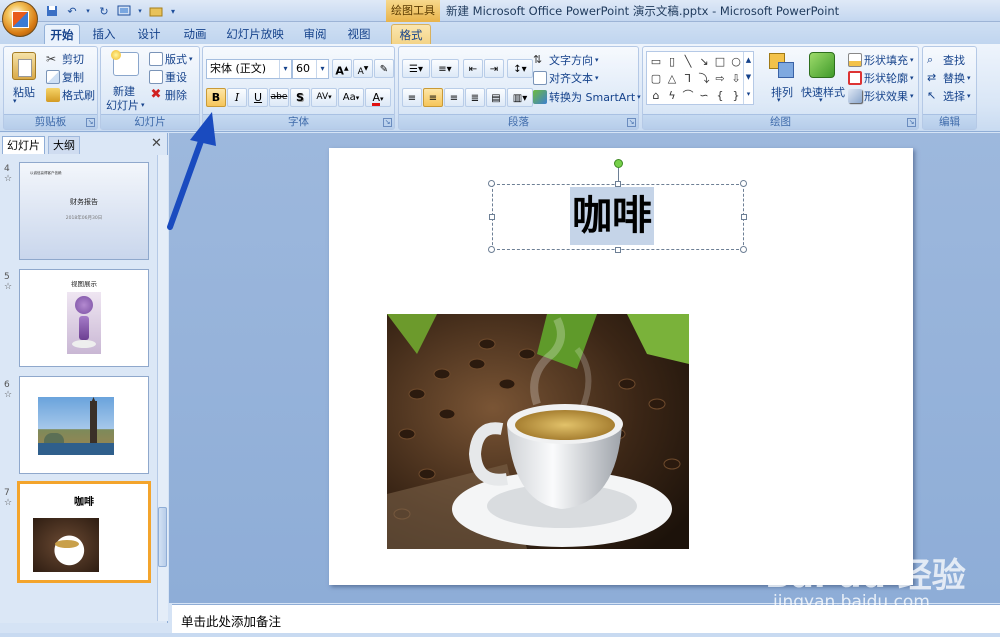 Image resolution: width=1000 pixels, height=637 pixels. What do you see at coordinates (748, 78) in the screenshot?
I see `shapes-scroll-icon: ▲ ▼ ▾` at bounding box center [748, 78].